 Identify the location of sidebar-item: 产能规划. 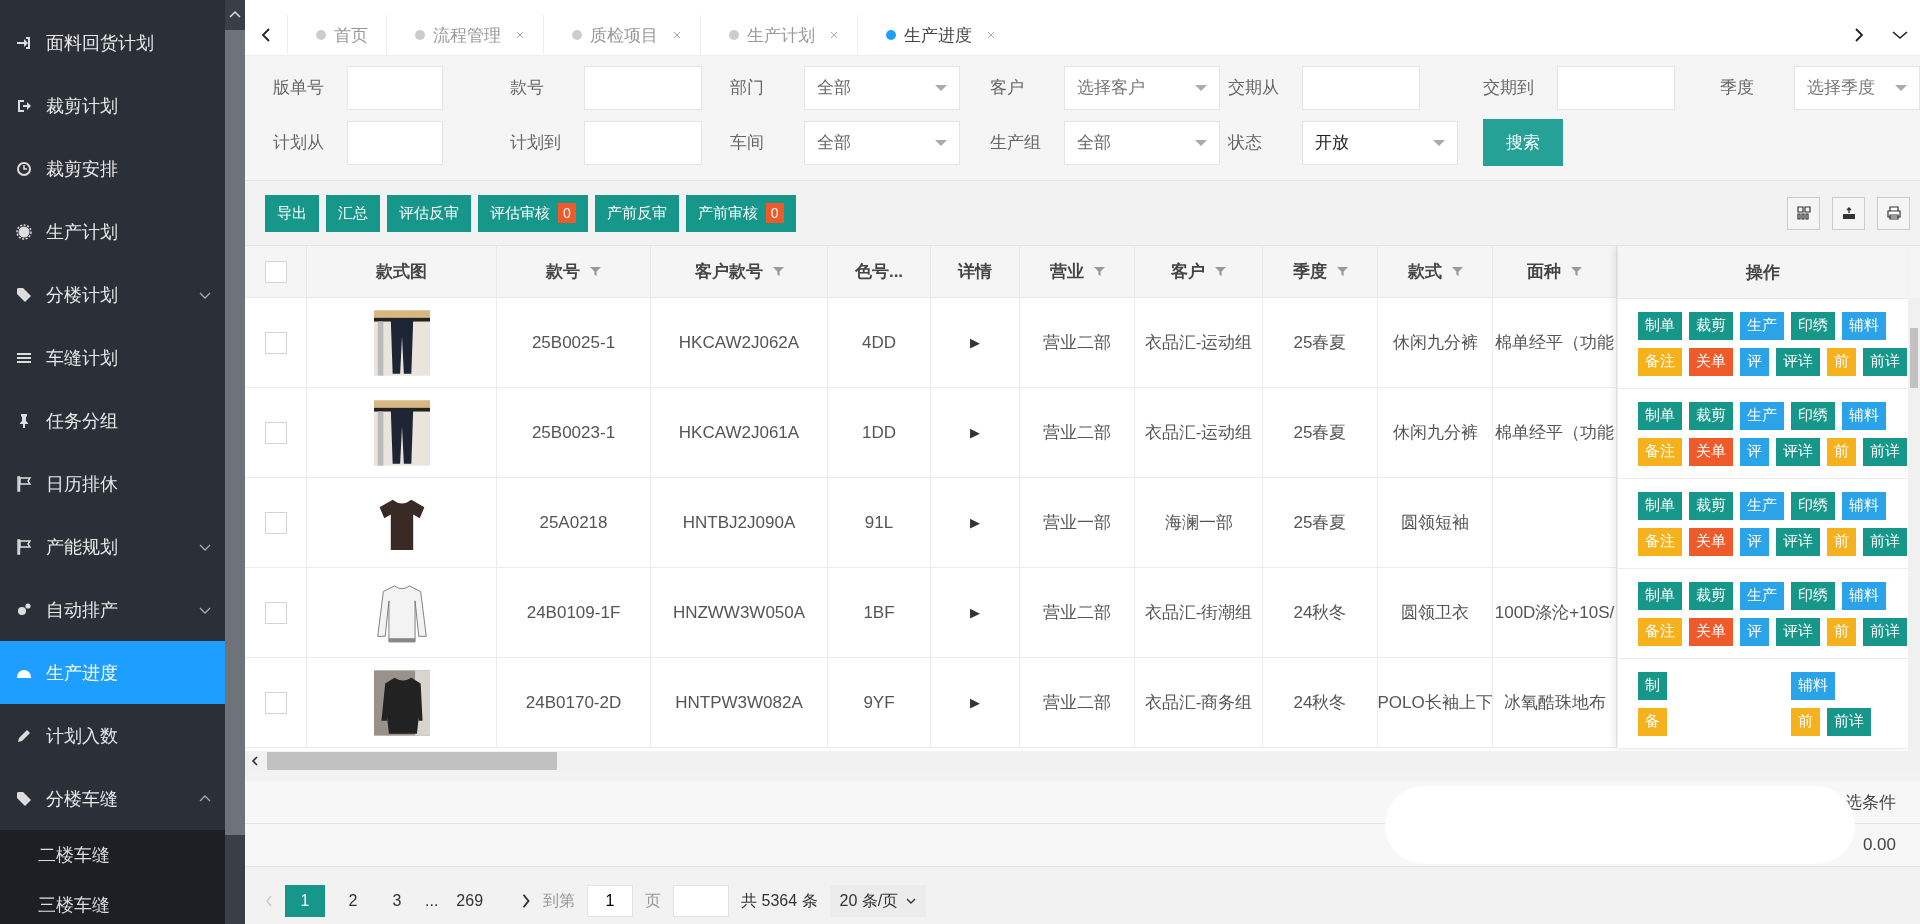
(112, 546).